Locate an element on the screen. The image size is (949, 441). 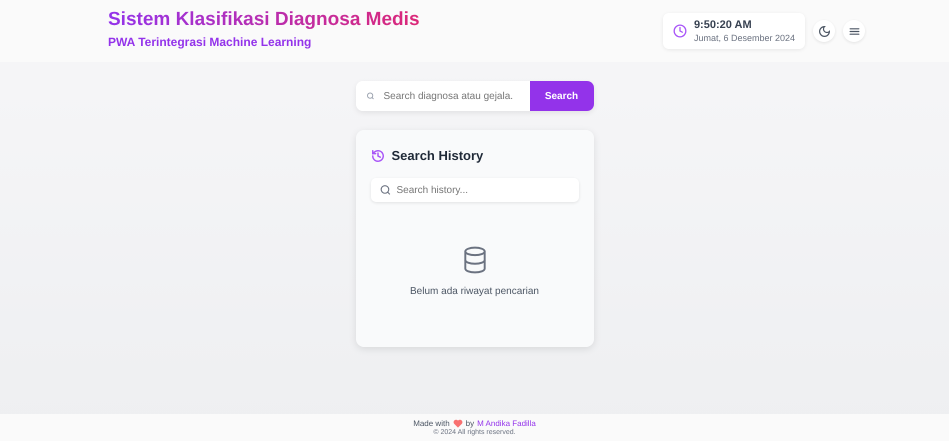
app-title: Sistem Klasifikasi Diagnosa Medis is located at coordinates (264, 20).